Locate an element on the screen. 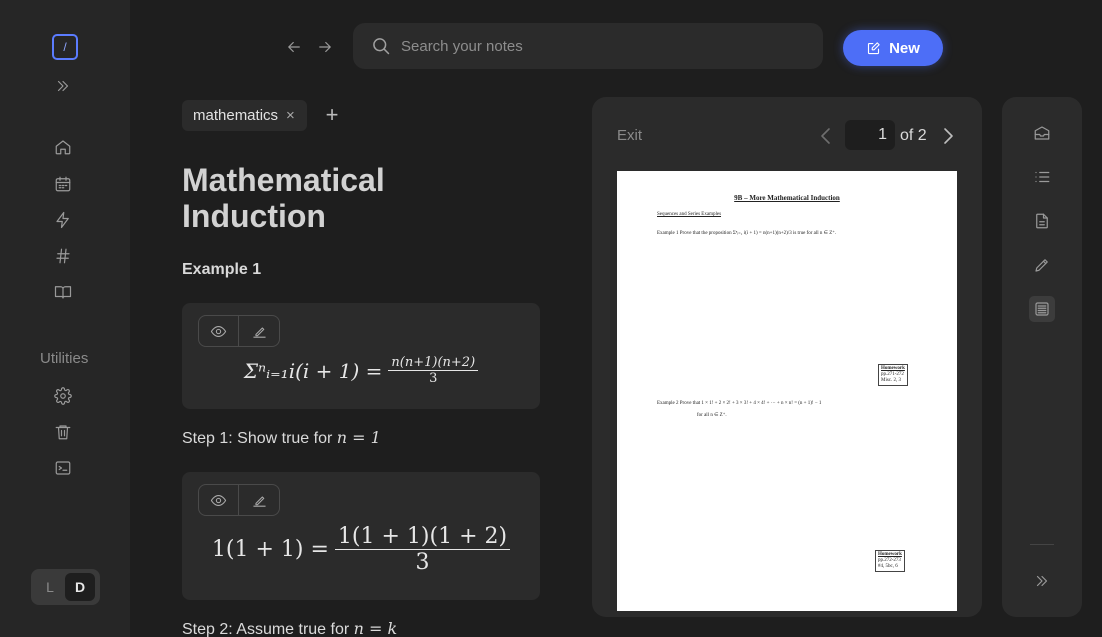  step-math: n = k is located at coordinates (375, 628).